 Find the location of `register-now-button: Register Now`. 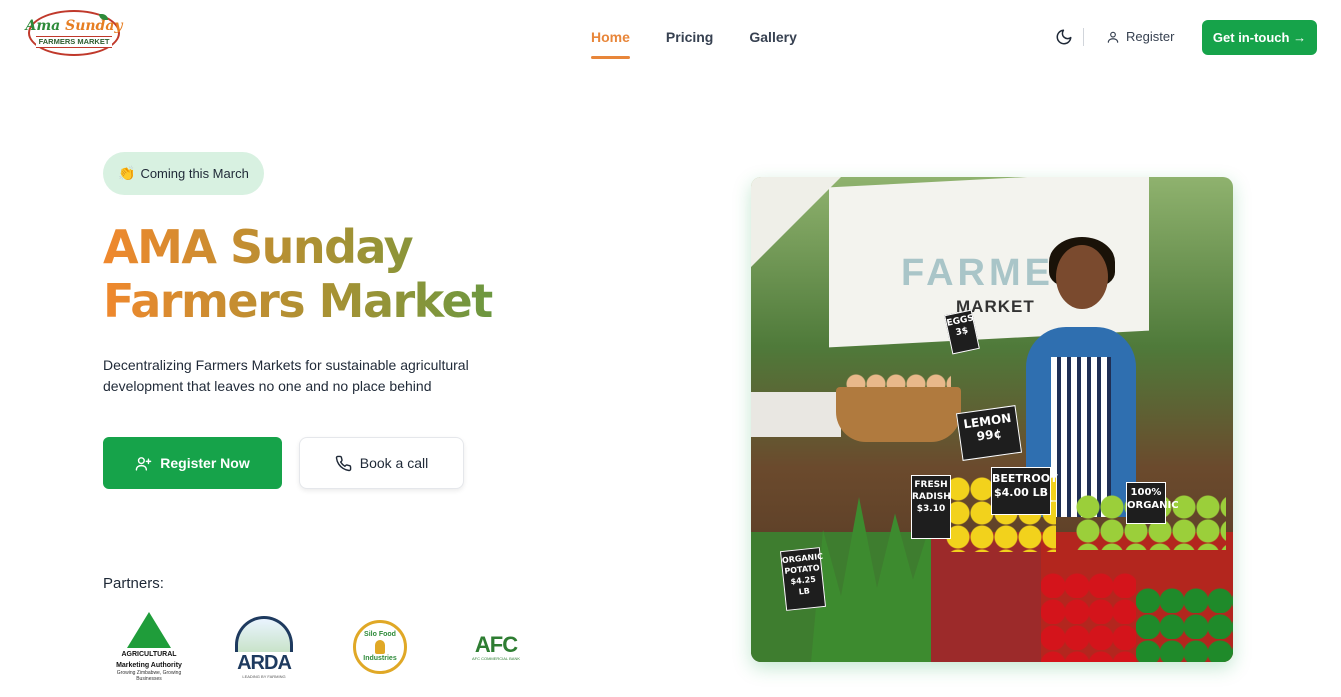

register-now-button: Register Now is located at coordinates (192, 463).